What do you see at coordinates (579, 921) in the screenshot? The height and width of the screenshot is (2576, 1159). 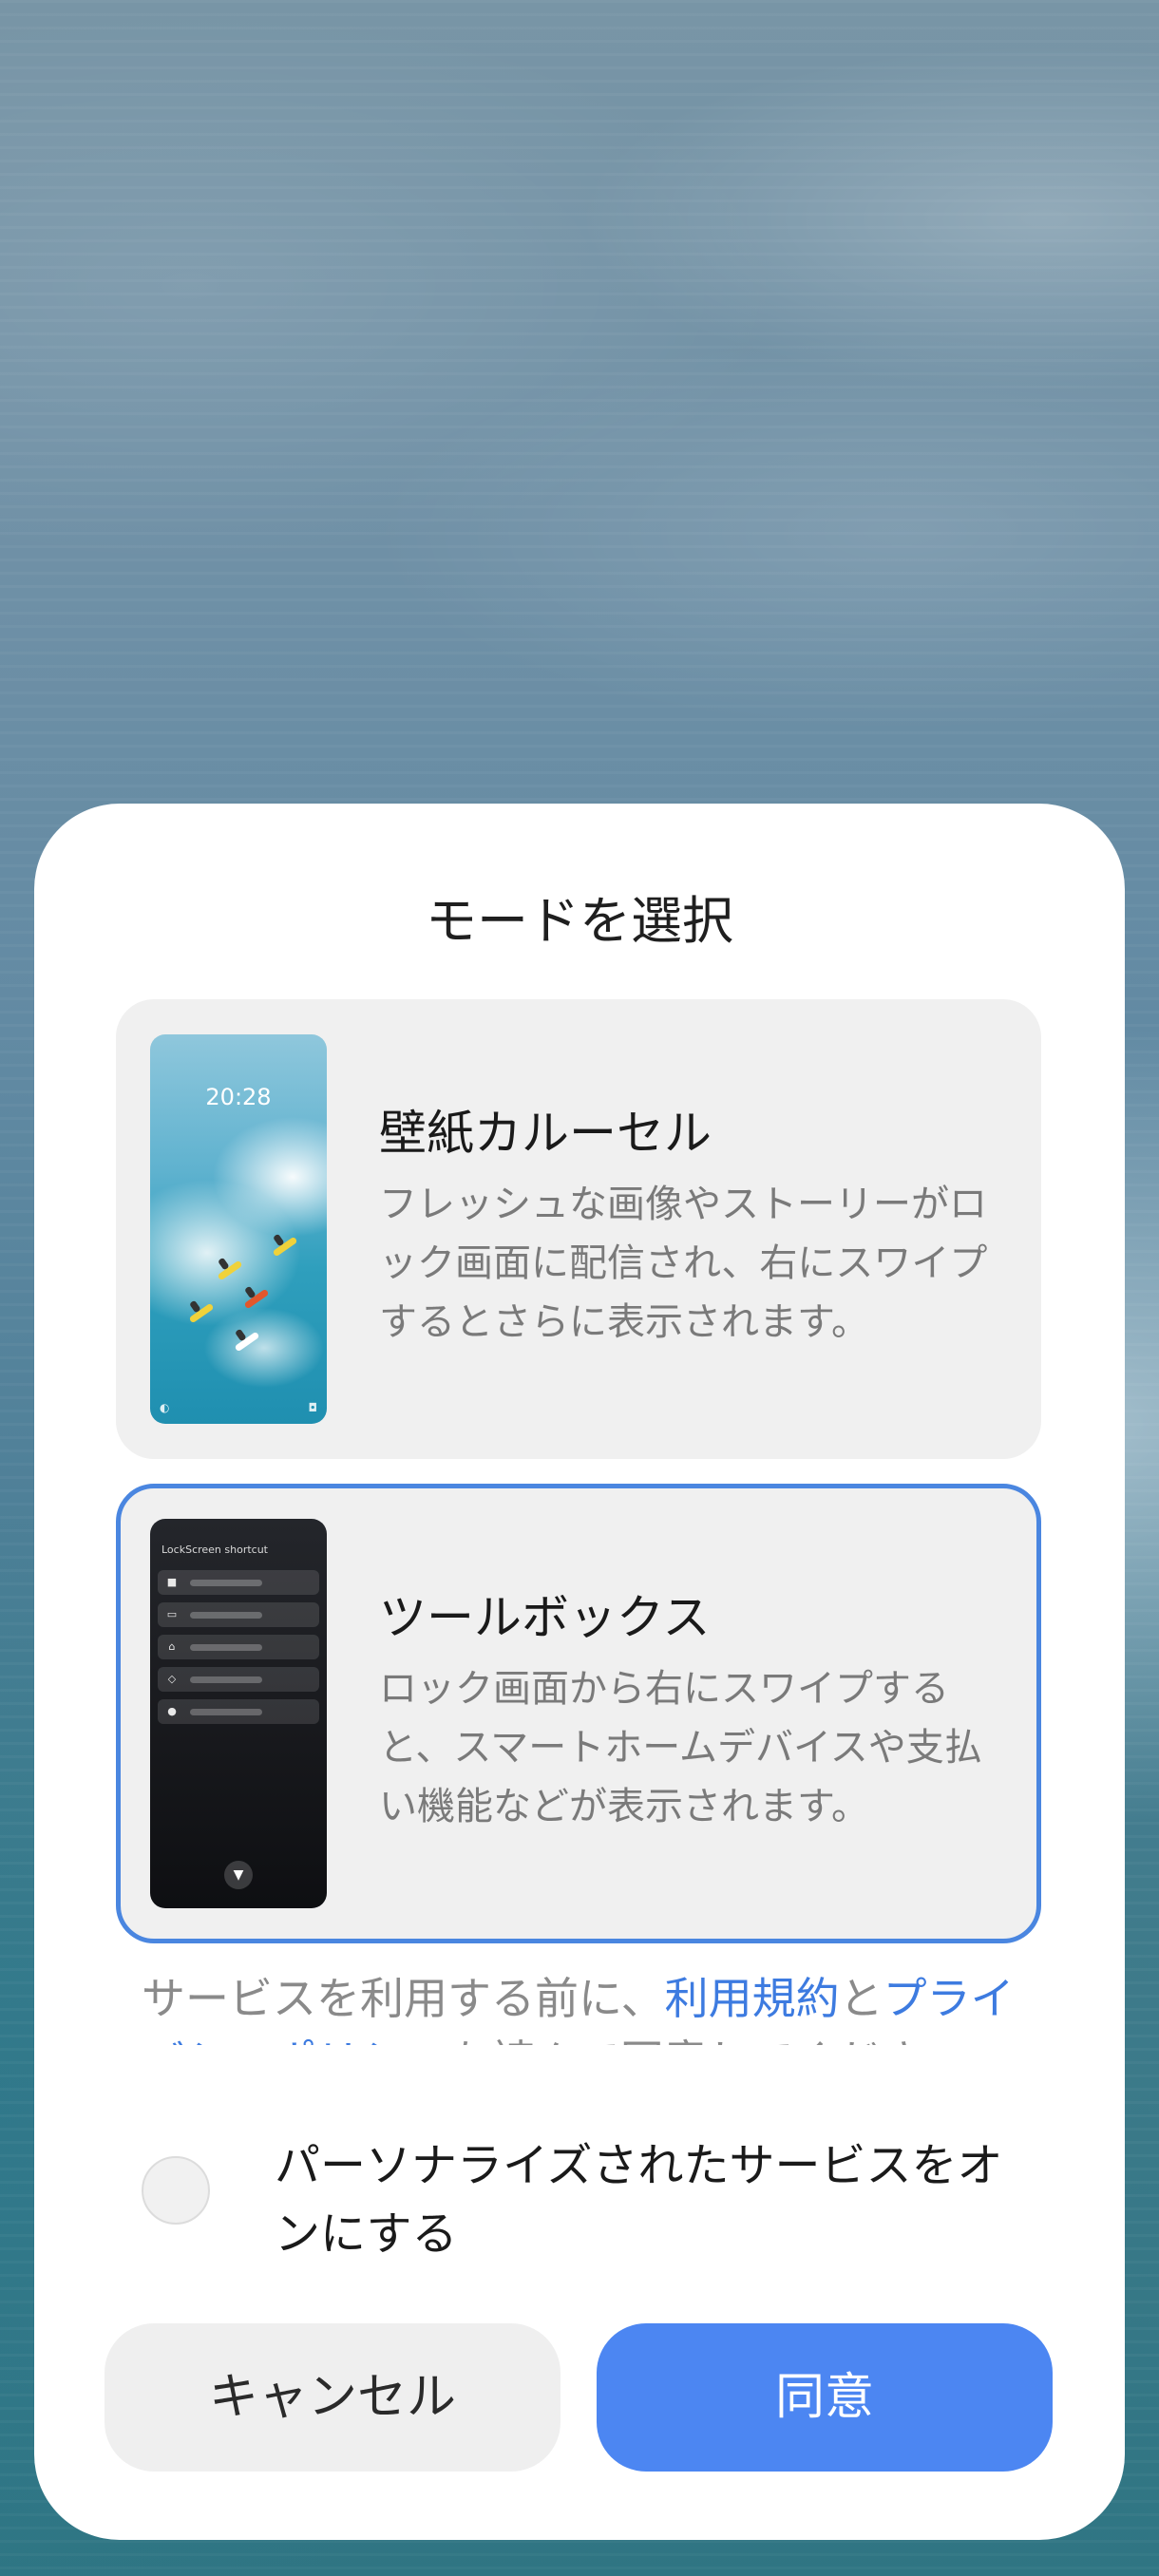 I see `dialog-title: モードを選択` at bounding box center [579, 921].